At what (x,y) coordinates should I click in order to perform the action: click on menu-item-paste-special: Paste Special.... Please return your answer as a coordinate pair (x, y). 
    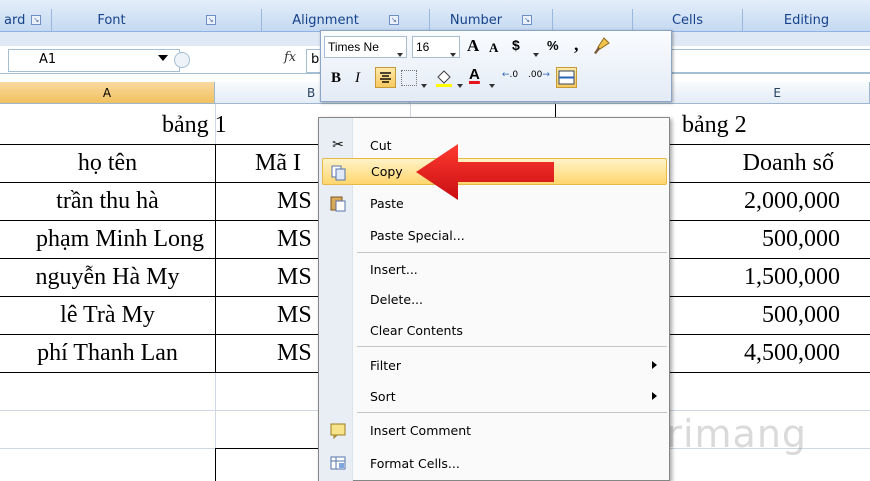
    Looking at the image, I should click on (494, 235).